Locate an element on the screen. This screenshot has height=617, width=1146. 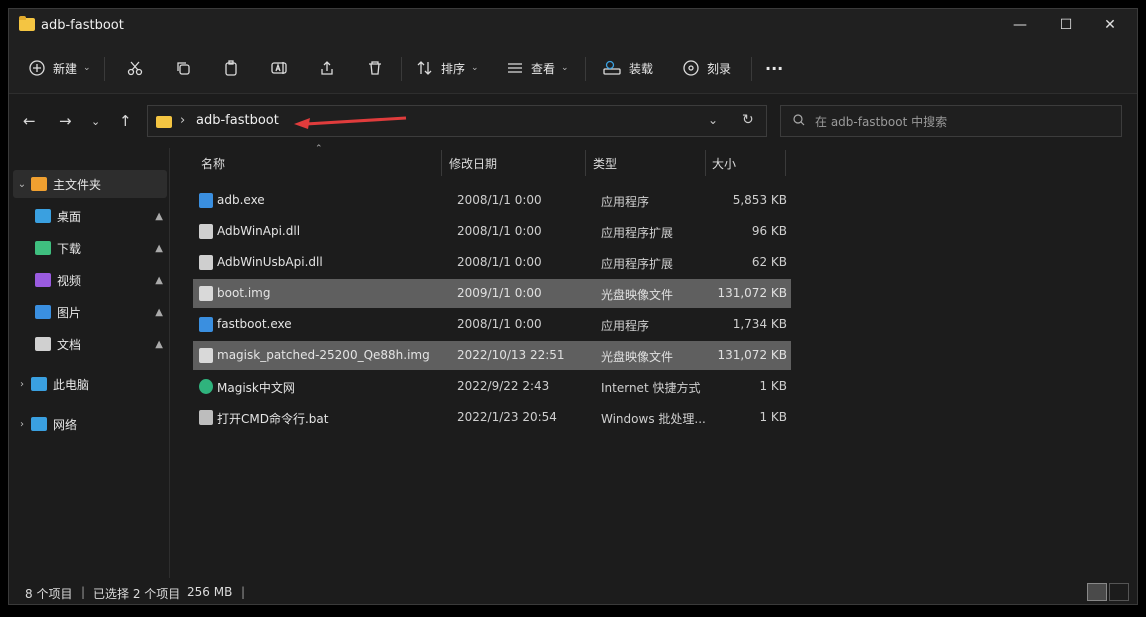
file-name: adb.exe is located at coordinates (241, 200).